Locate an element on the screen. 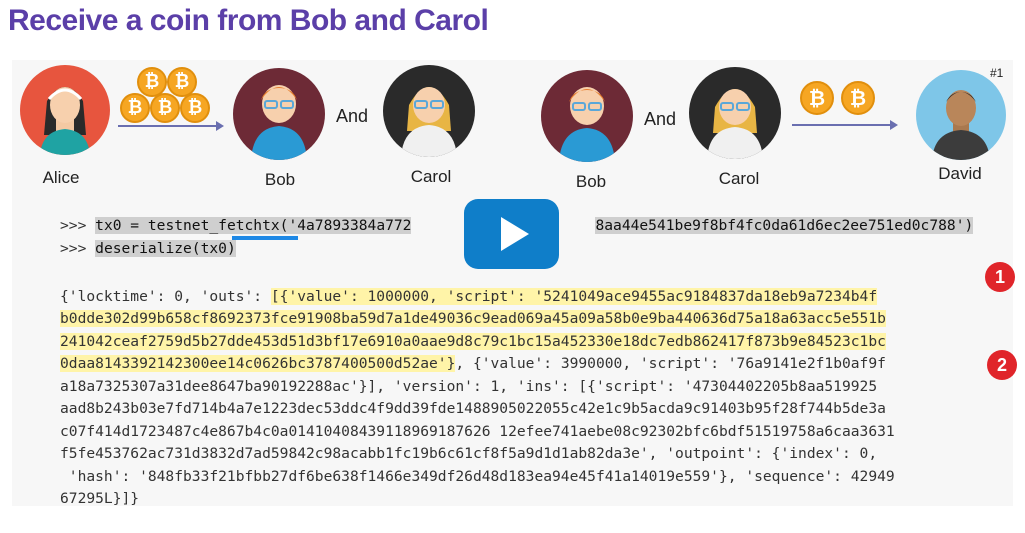  console-command: deserialize(tx0) is located at coordinates (165, 248).